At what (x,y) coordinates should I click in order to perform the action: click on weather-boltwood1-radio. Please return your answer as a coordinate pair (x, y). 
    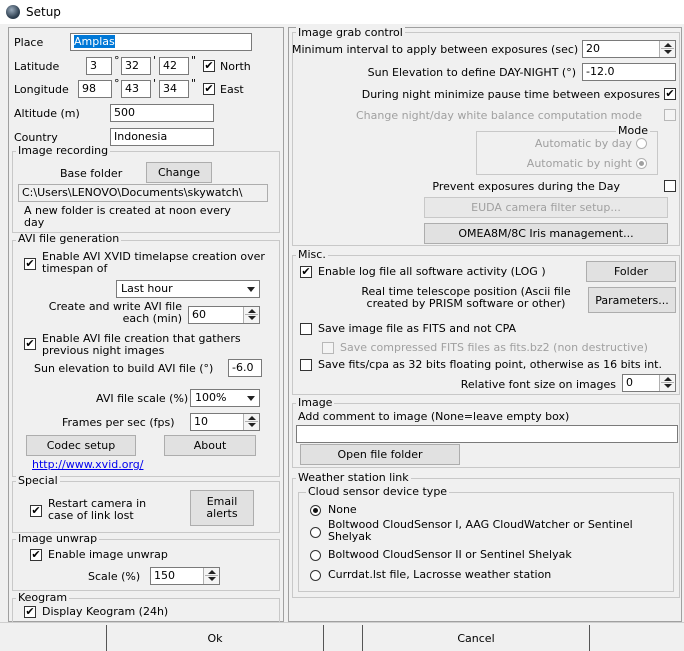
    Looking at the image, I should click on (315, 532).